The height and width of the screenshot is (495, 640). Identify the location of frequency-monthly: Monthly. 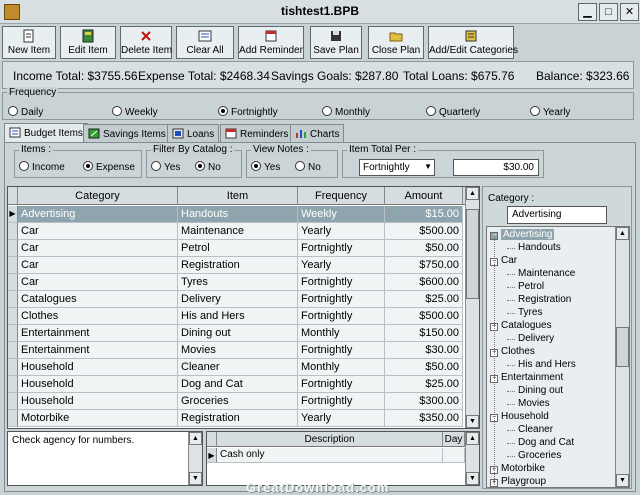
(346, 112).